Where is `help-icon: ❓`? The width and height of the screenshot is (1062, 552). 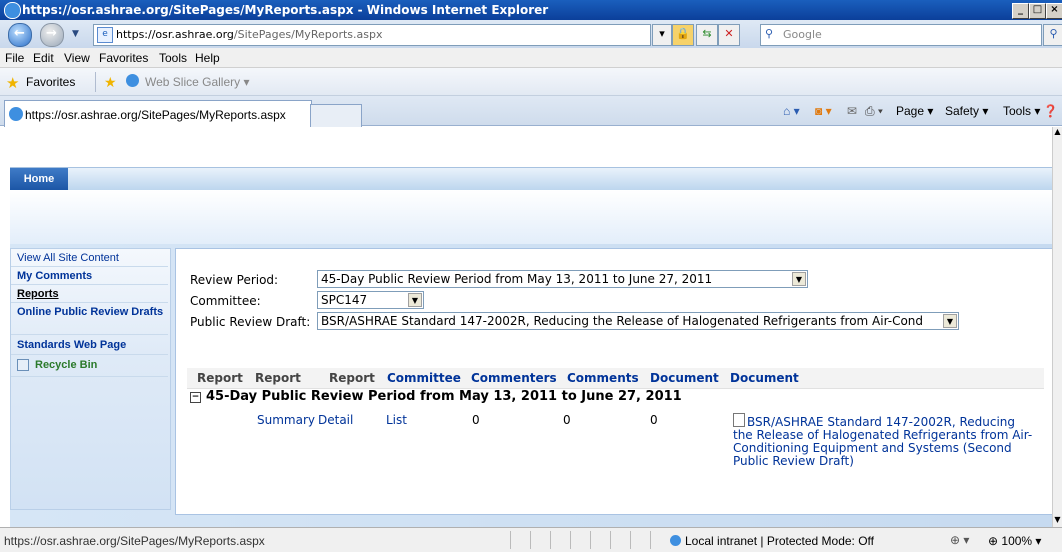
help-icon: ❓ is located at coordinates (1050, 111).